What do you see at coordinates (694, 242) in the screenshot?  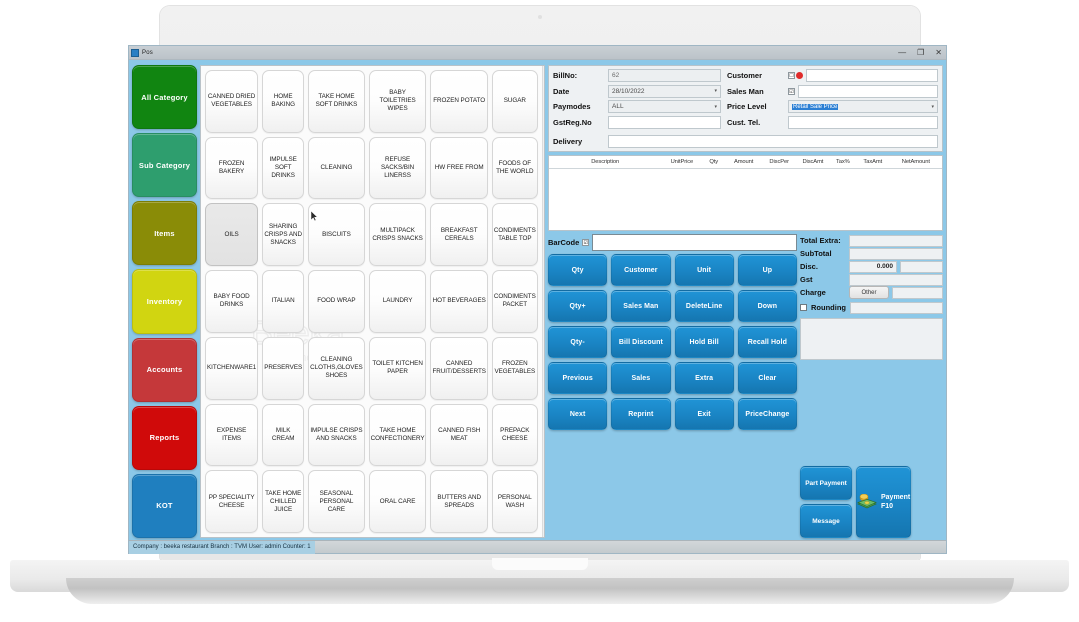 I see `barcode-input` at bounding box center [694, 242].